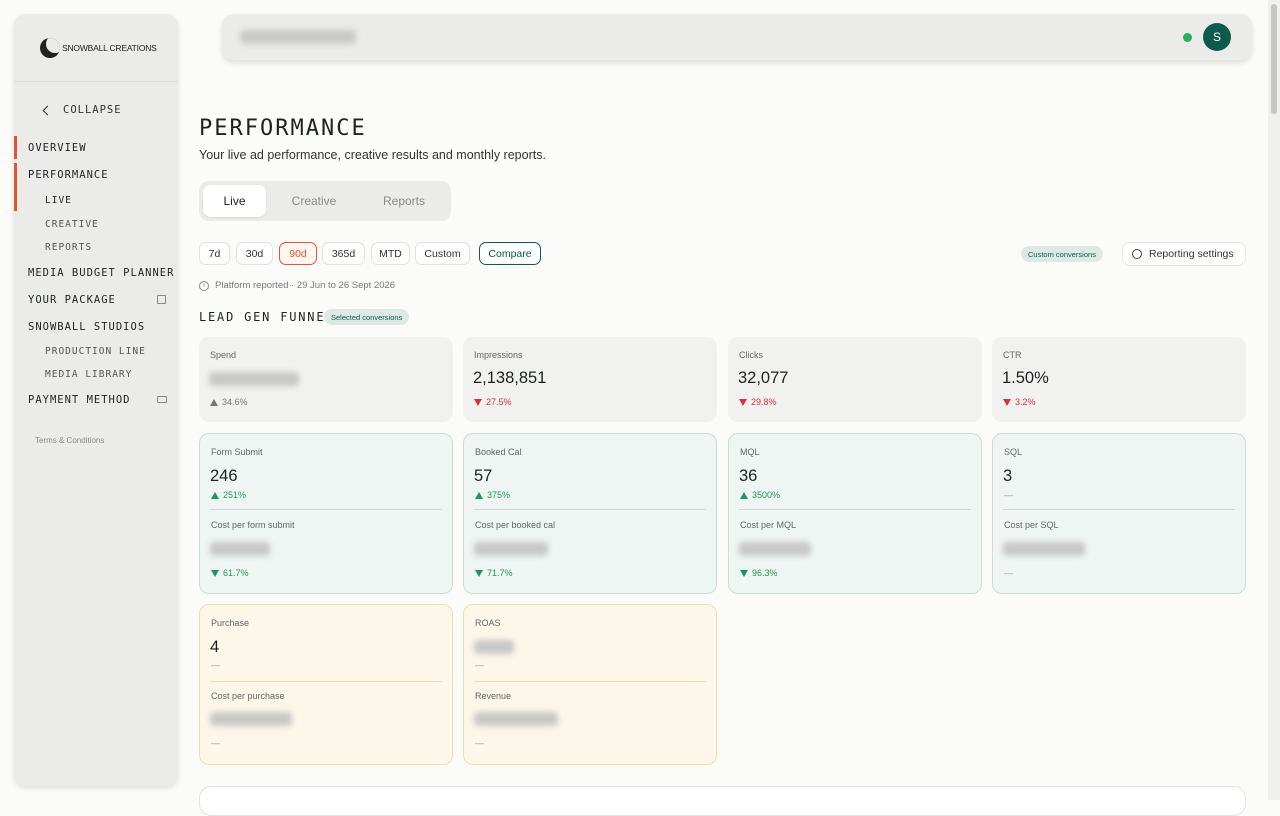 This screenshot has height=816, width=1280. What do you see at coordinates (515, 525) in the screenshot?
I see `cost-label: Cost per booked cal` at bounding box center [515, 525].